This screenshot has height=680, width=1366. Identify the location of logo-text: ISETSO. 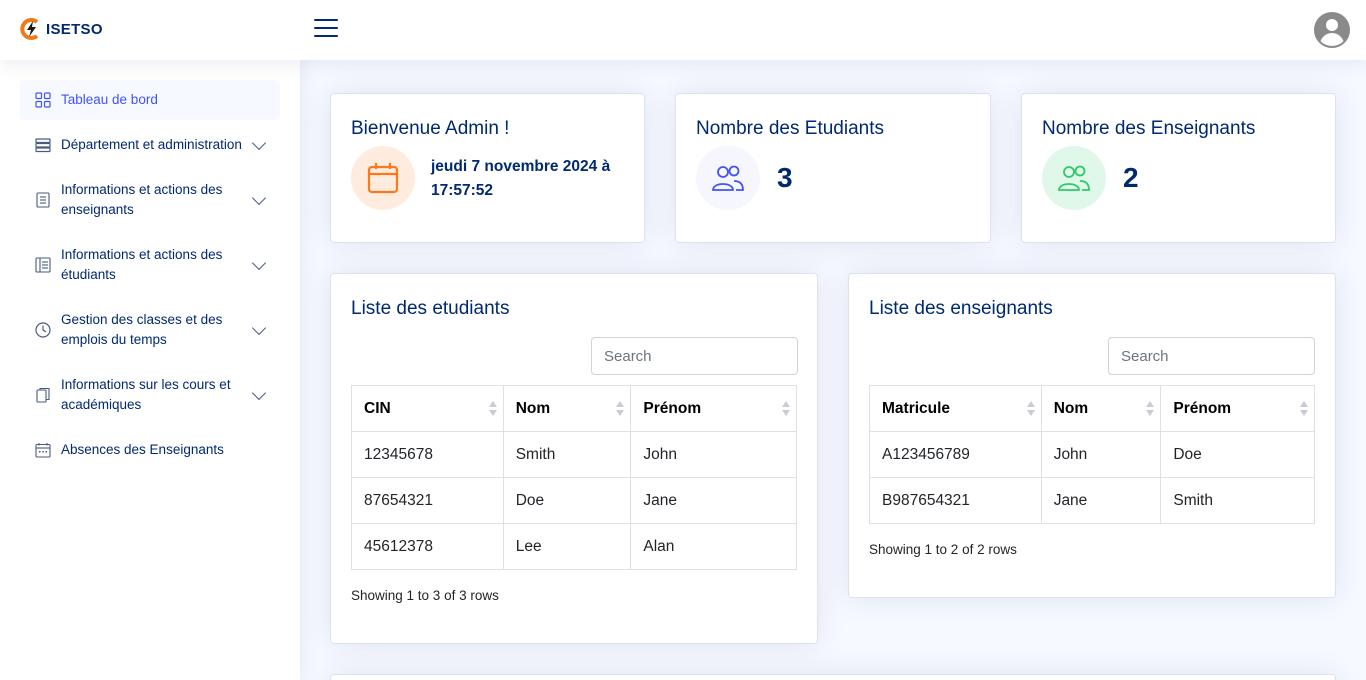
(74, 29).